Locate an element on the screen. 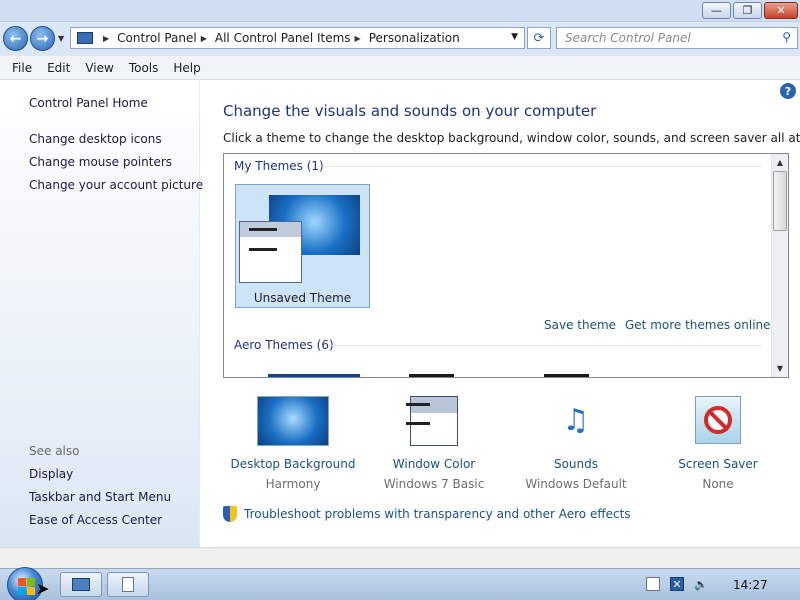 Image resolution: width=800 pixels, height=600 pixels. theme-tile-unsaved: Unsaved Theme is located at coordinates (302, 246).